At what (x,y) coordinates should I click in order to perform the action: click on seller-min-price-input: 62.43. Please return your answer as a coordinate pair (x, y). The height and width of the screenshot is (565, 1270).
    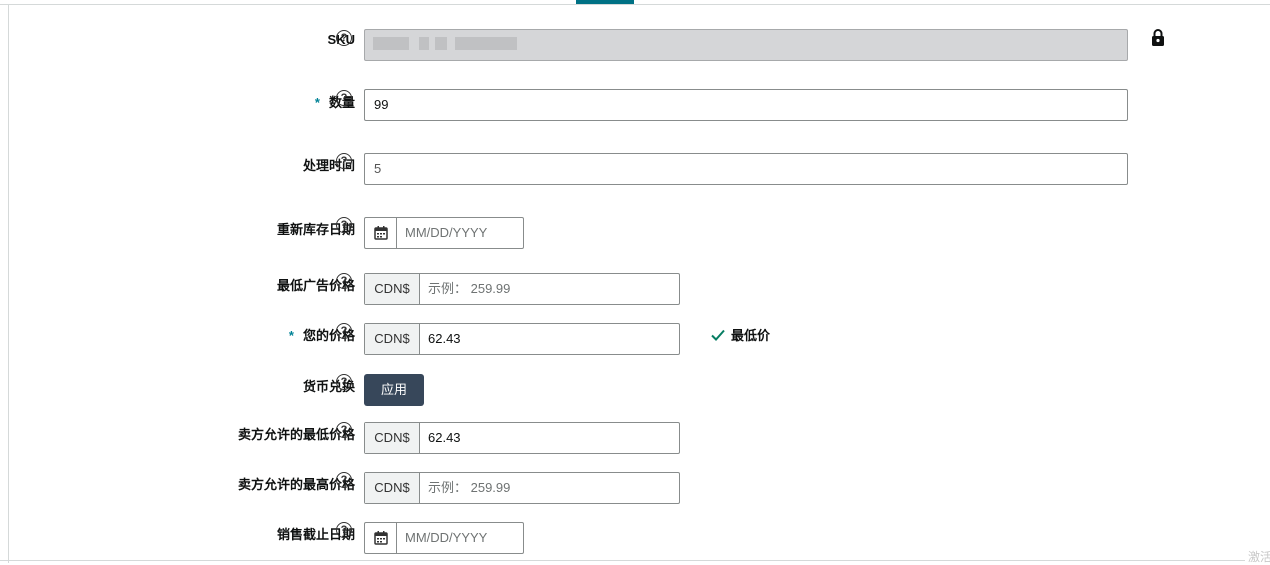
    Looking at the image, I should click on (440, 438).